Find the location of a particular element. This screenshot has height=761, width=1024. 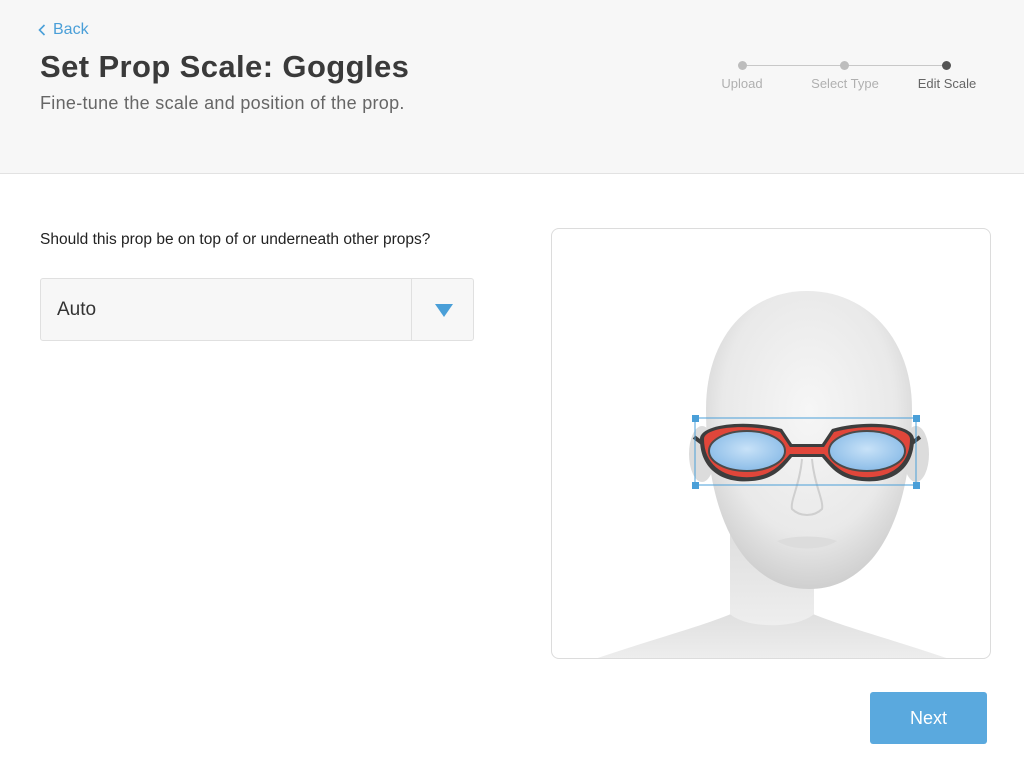

next-button: Next is located at coordinates (928, 718).